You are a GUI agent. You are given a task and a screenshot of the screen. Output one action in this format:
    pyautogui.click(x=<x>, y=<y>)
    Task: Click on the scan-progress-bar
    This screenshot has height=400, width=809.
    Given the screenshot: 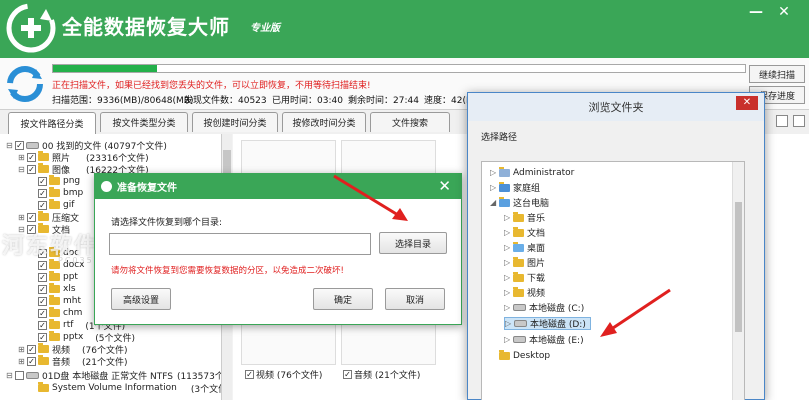 What is the action you would take?
    pyautogui.click(x=399, y=68)
    